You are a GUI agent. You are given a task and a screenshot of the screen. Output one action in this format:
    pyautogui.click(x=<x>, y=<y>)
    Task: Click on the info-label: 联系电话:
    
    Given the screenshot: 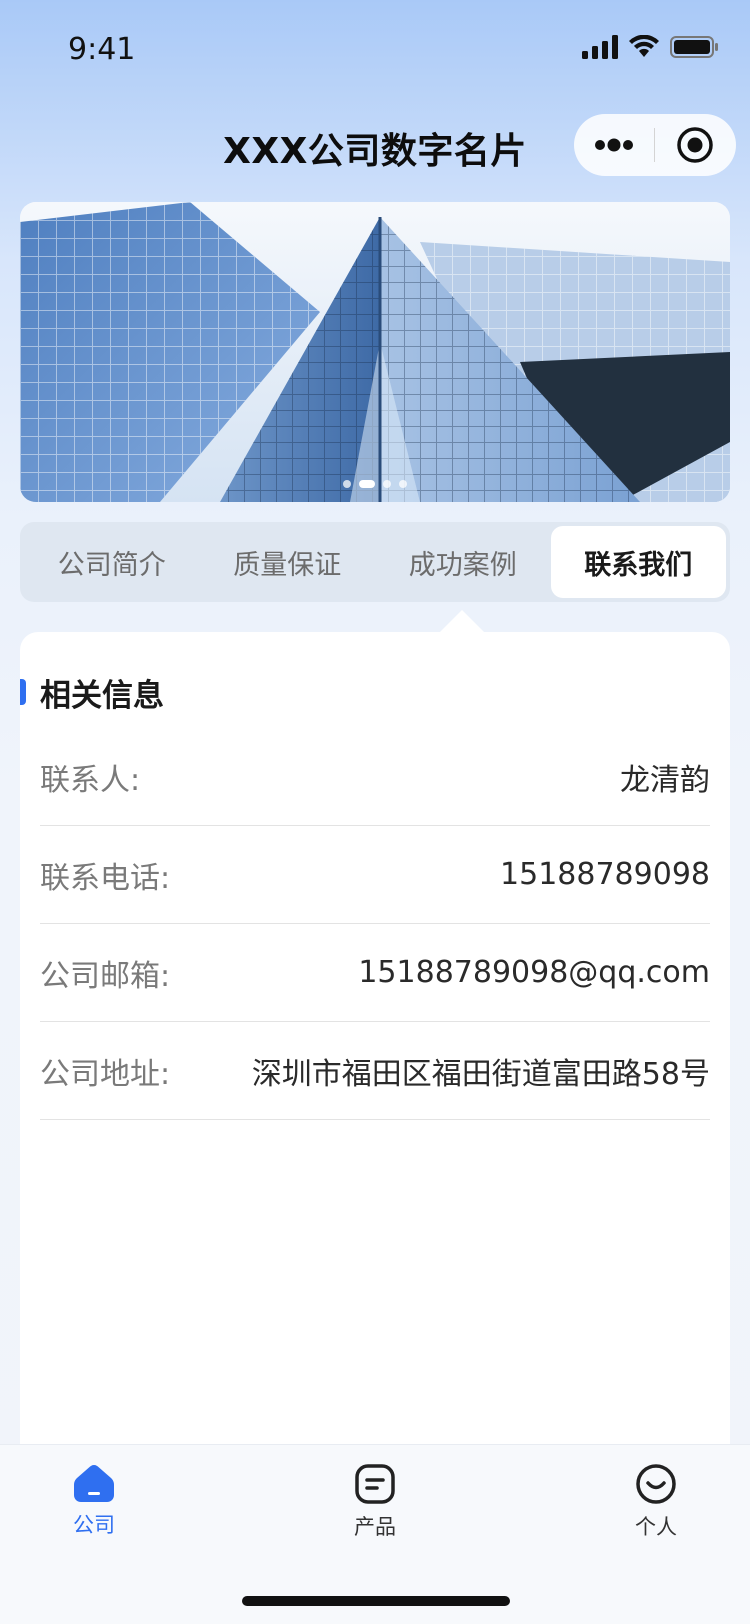 What is the action you would take?
    pyautogui.click(x=105, y=878)
    